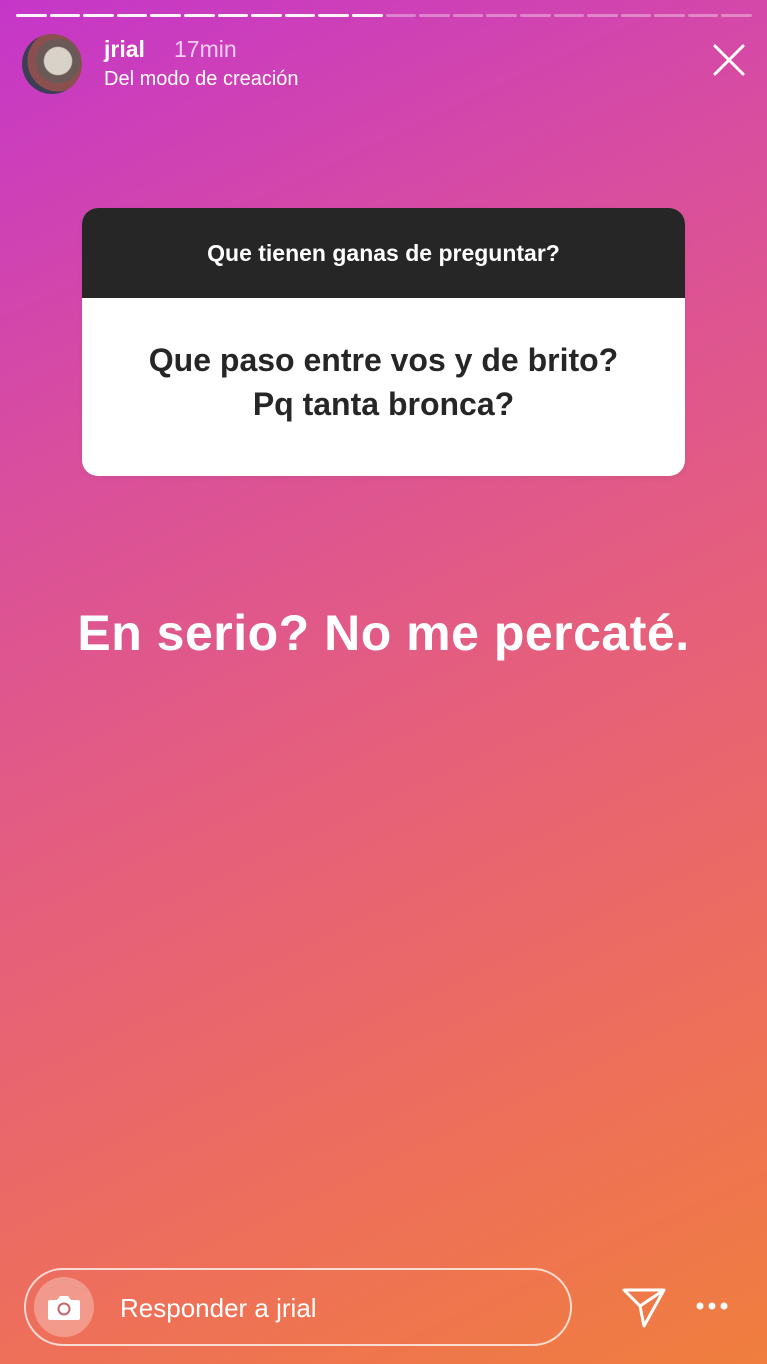 The image size is (767, 1364). I want to click on question-prompt: Que tienen ganas de preguntar?, so click(383, 253).